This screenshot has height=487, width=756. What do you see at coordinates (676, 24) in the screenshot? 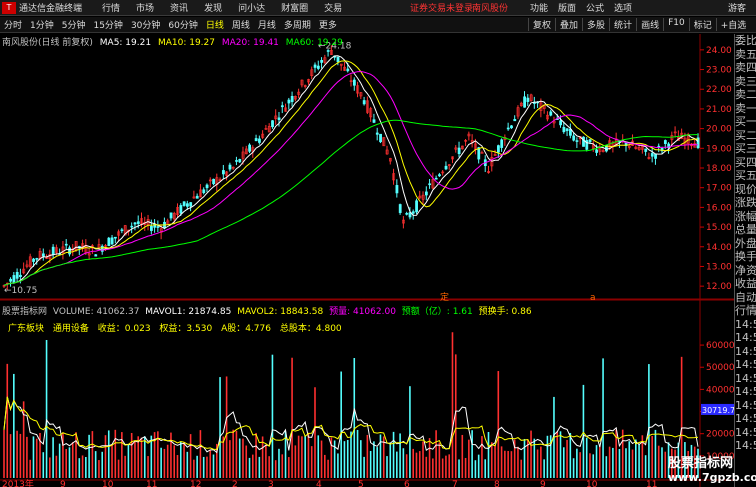
I see `tool-f10-button: F10` at bounding box center [676, 24].